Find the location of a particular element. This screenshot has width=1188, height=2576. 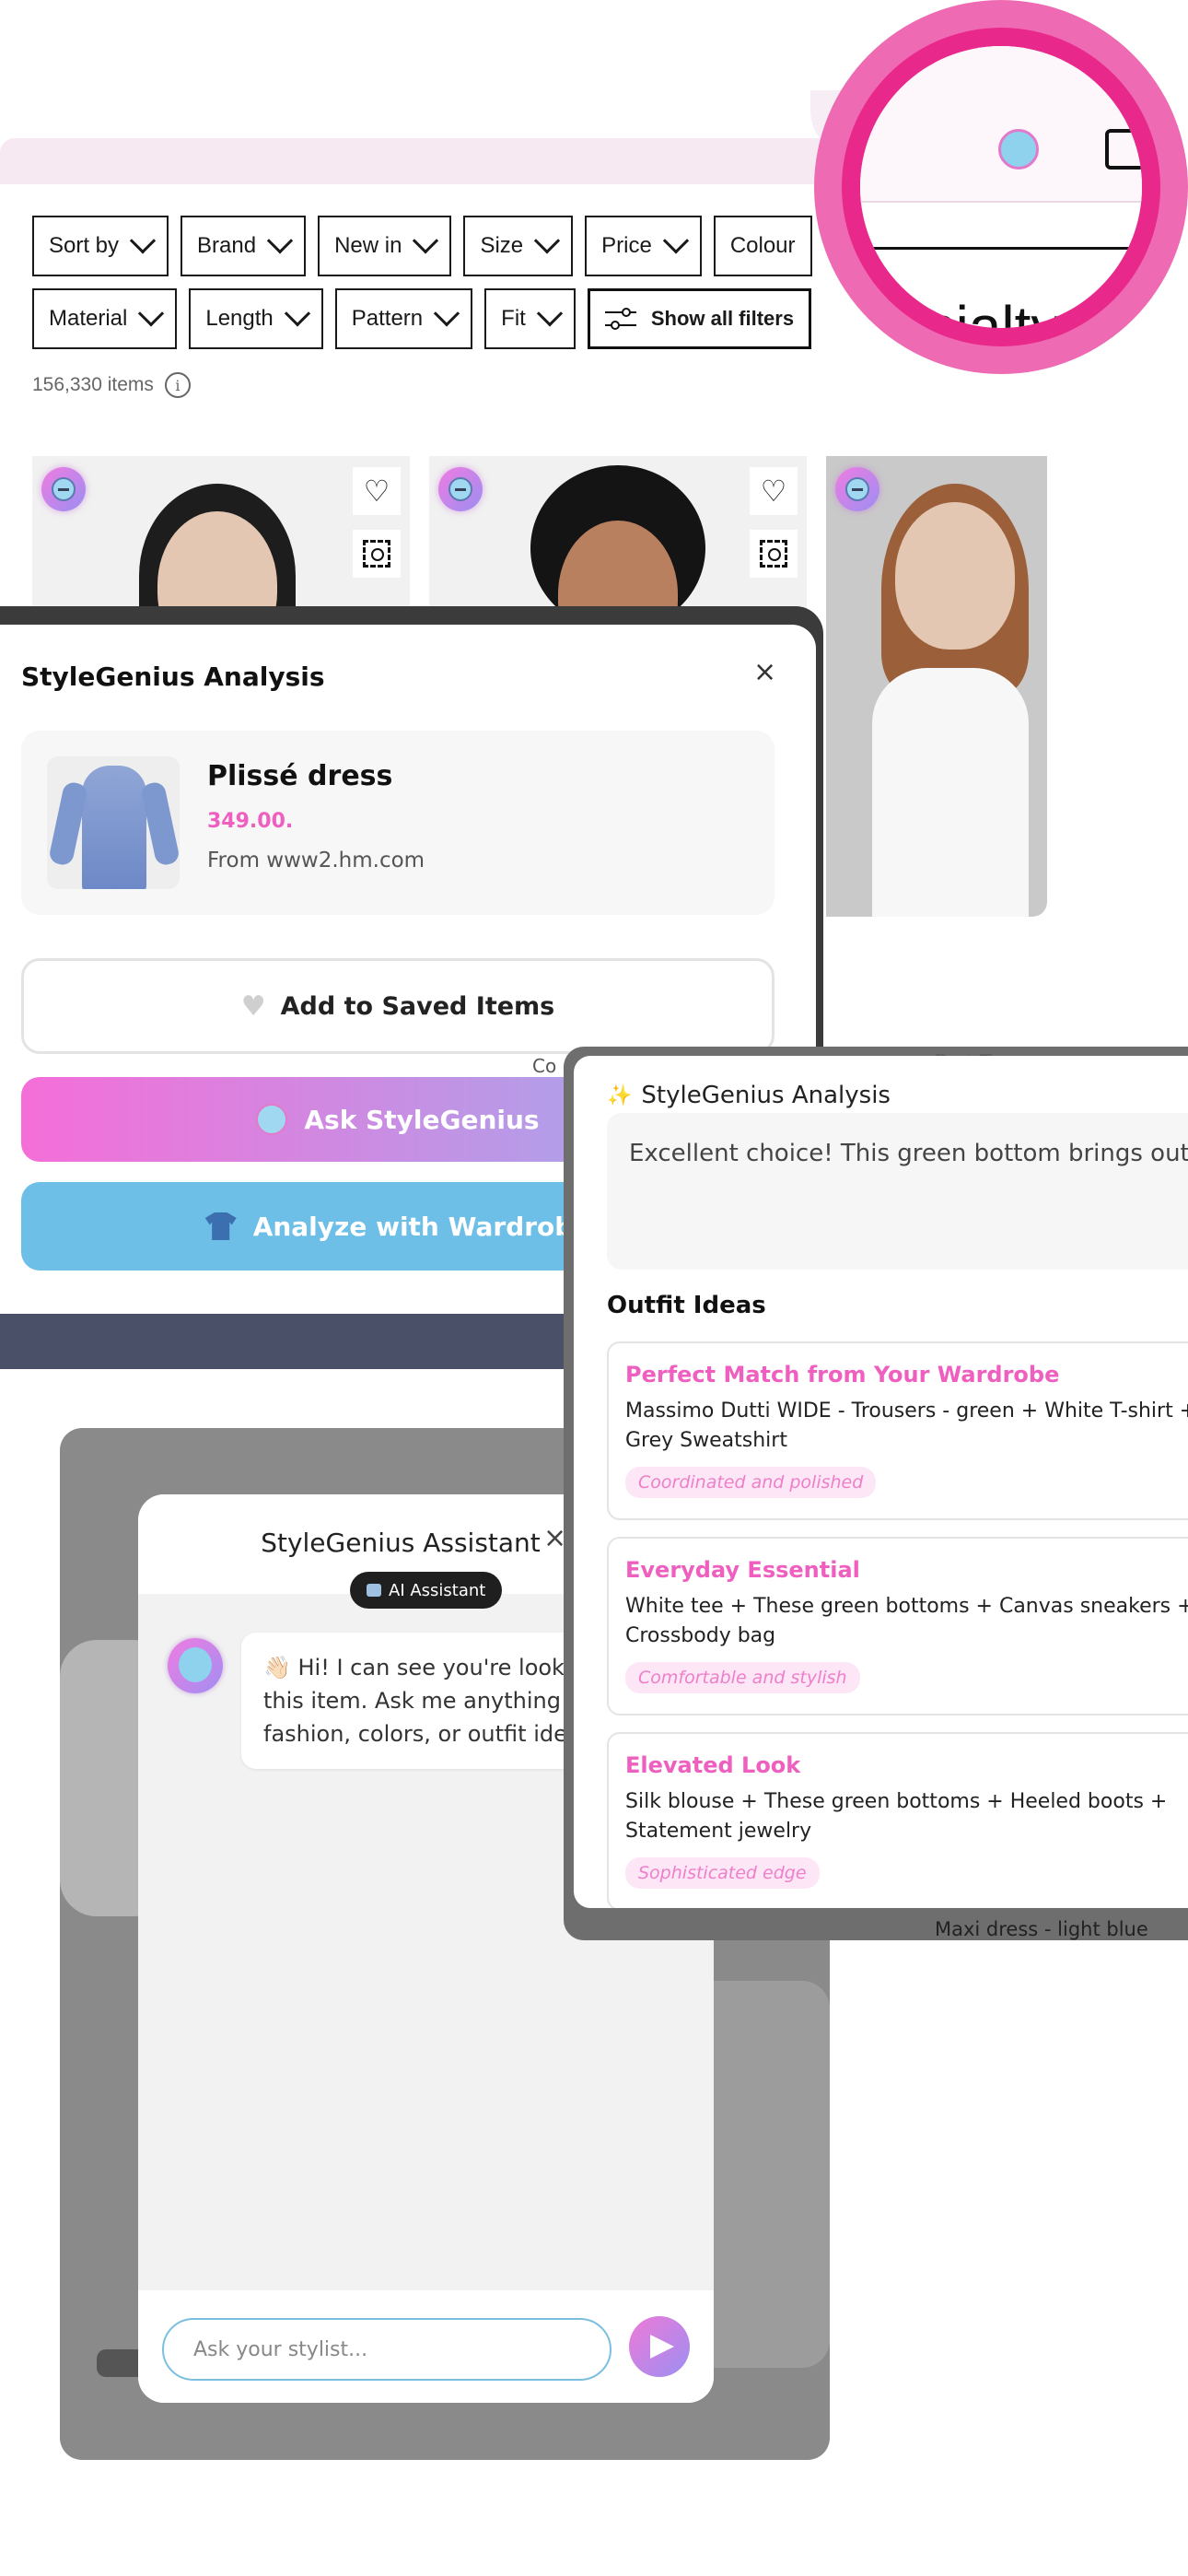

send-button is located at coordinates (659, 2346).